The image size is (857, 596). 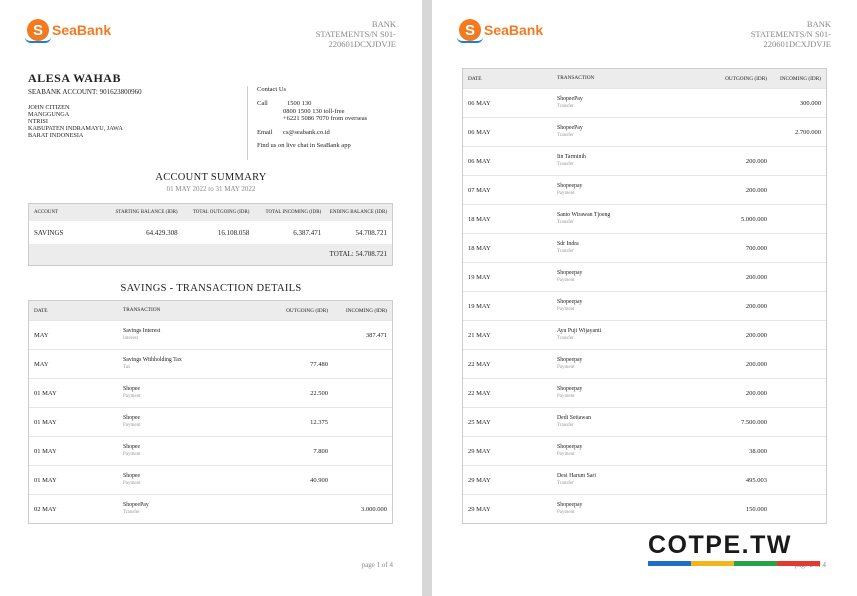 What do you see at coordinates (570, 128) in the screenshot?
I see `row-description: ShopeePay` at bounding box center [570, 128].